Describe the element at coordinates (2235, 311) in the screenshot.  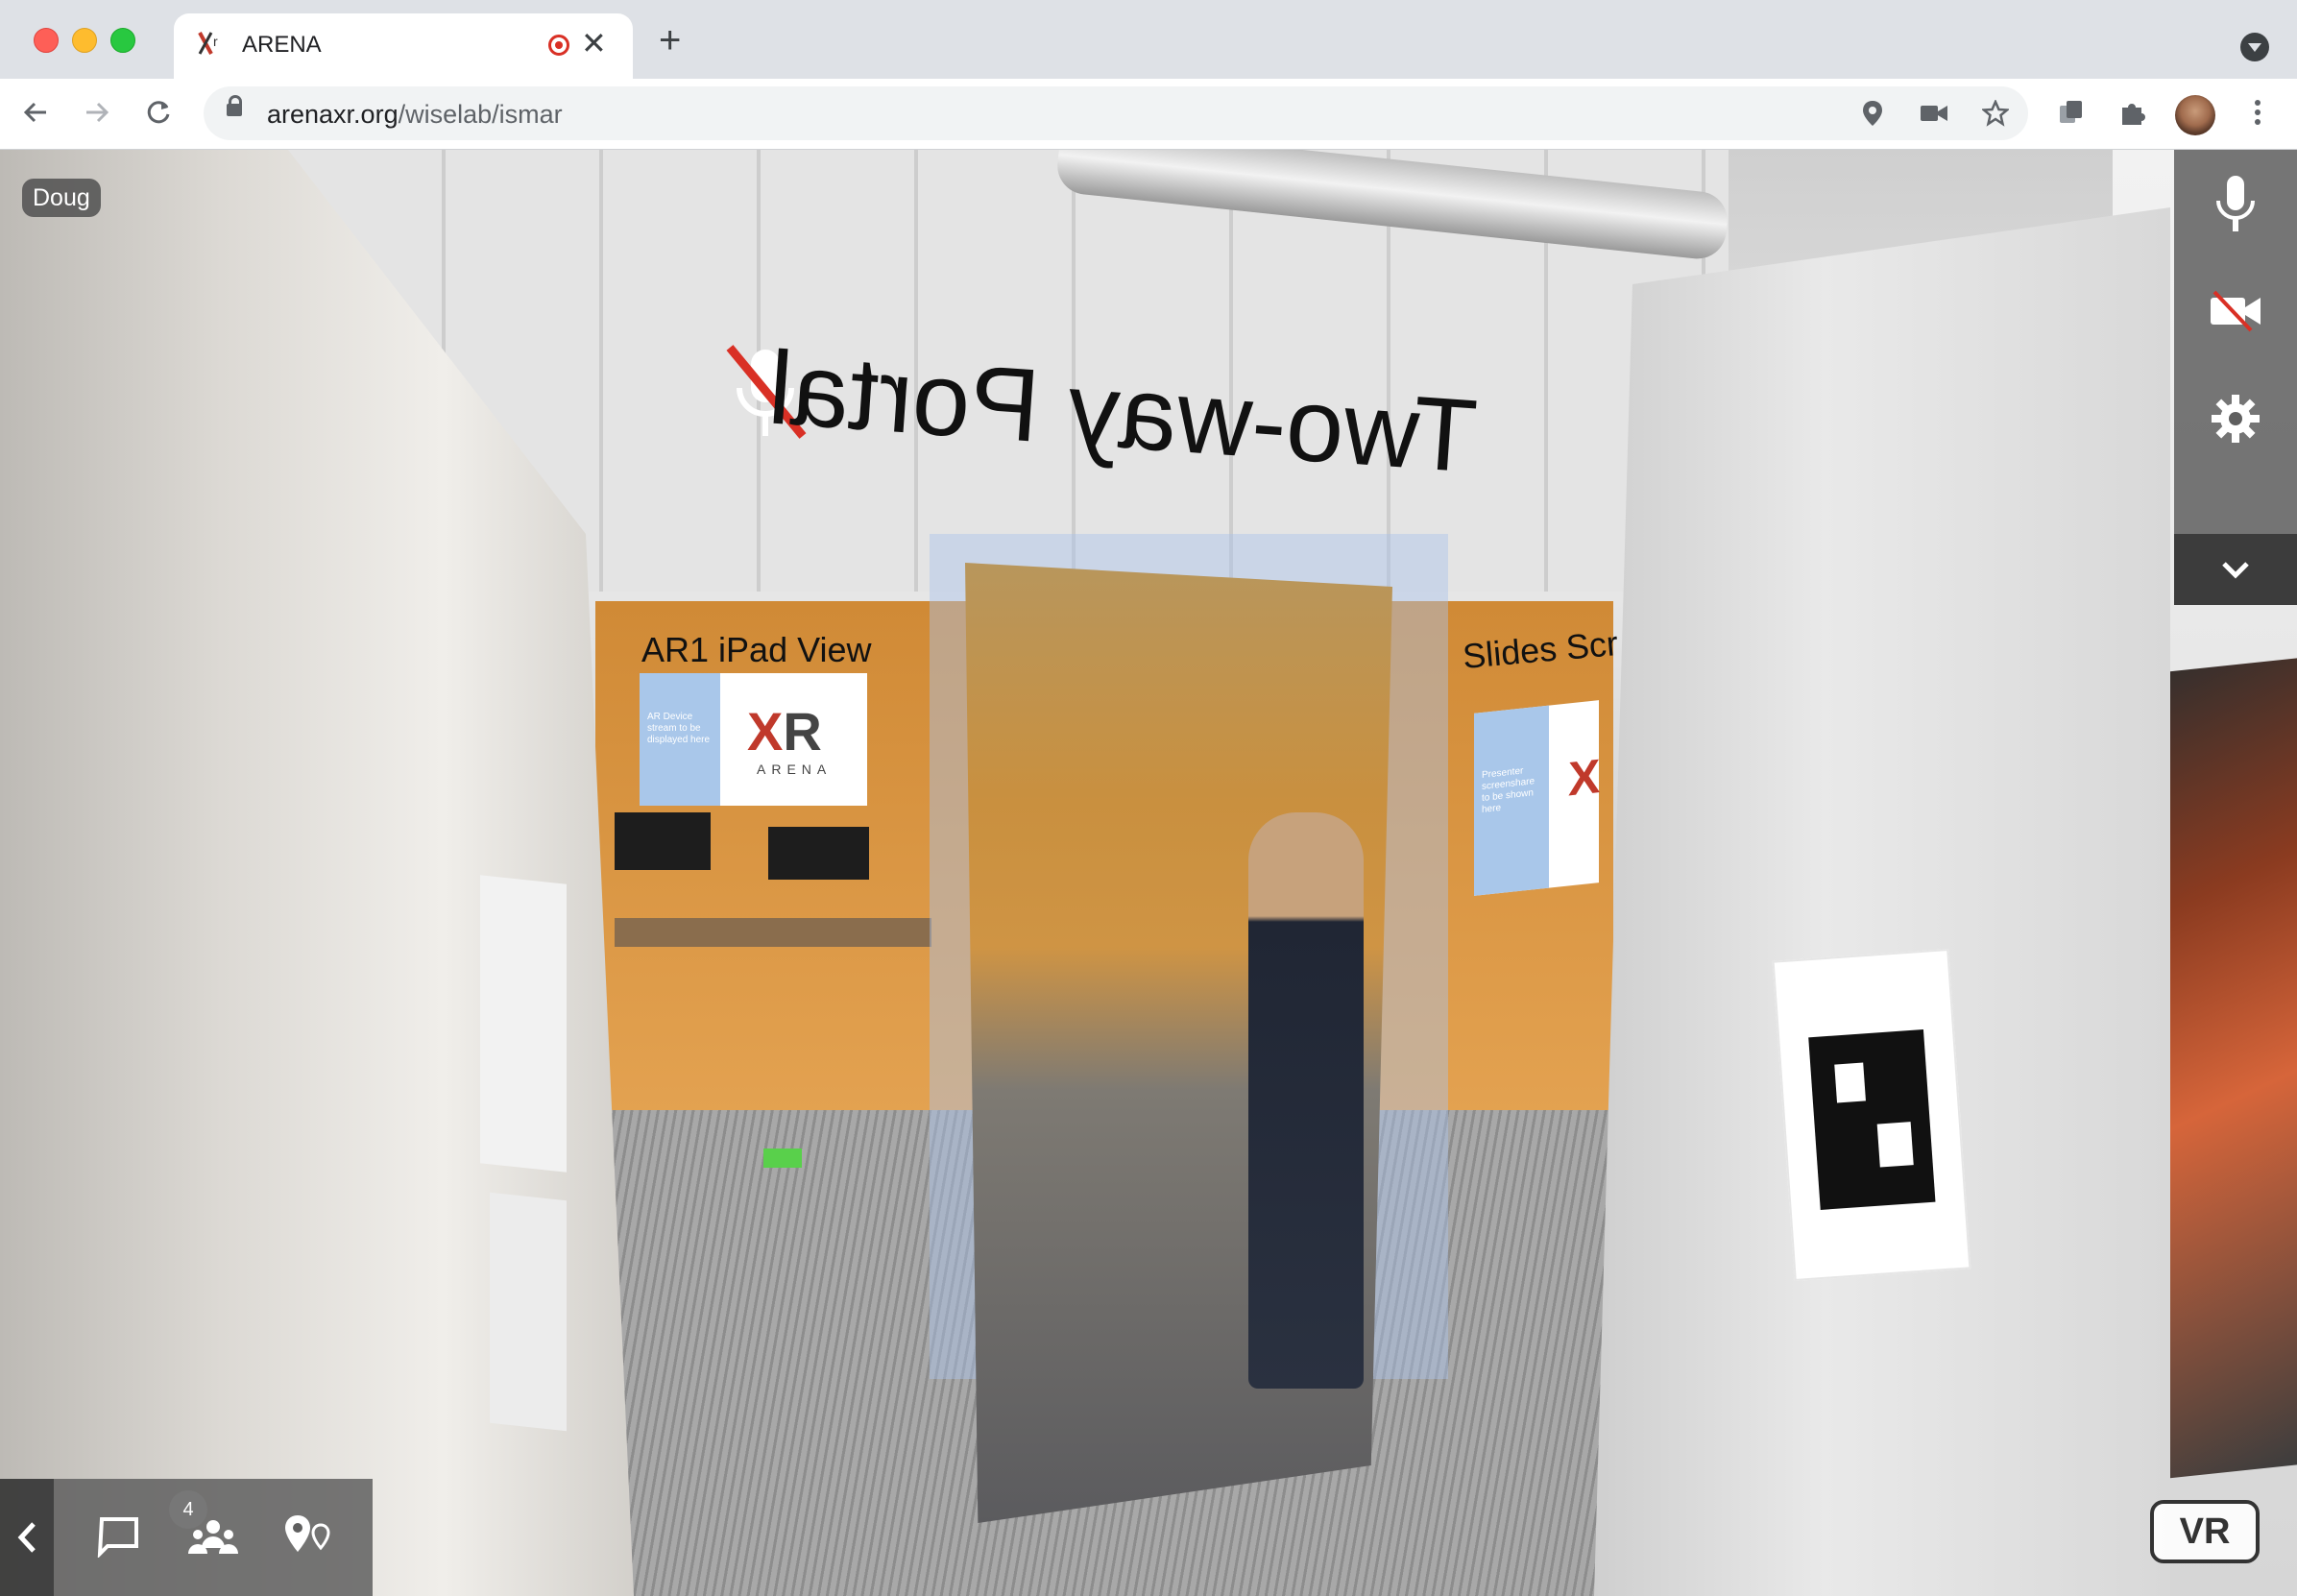
I see `camera-off-icon` at that location.